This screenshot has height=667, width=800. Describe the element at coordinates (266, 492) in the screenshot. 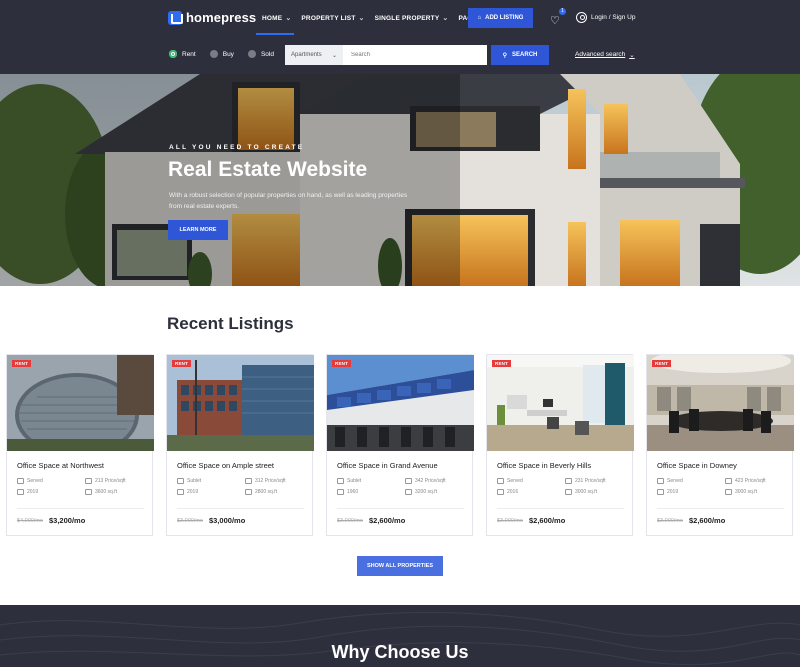

I see `spec-value: 2800 sq.ft` at that location.